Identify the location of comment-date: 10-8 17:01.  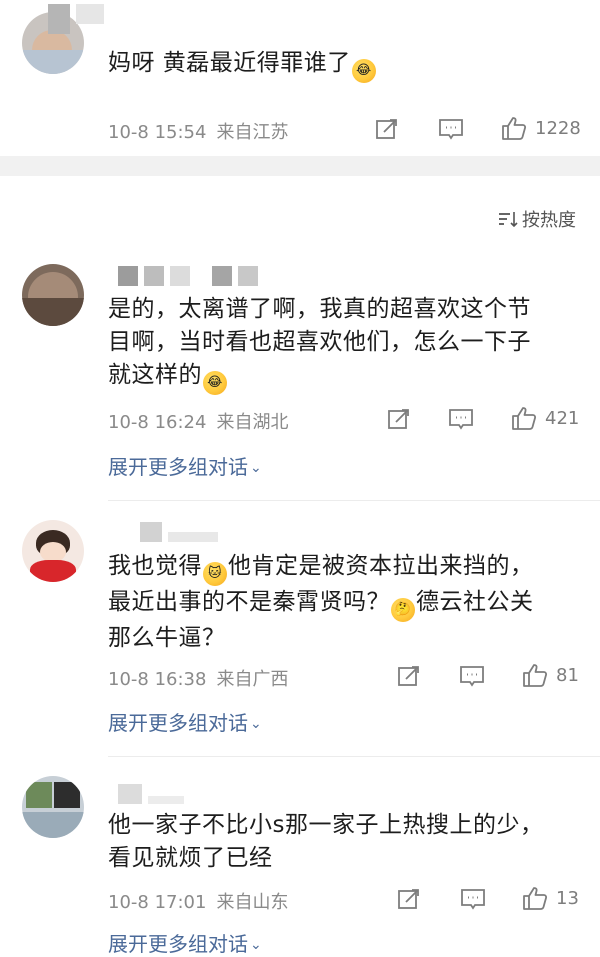
(157, 902).